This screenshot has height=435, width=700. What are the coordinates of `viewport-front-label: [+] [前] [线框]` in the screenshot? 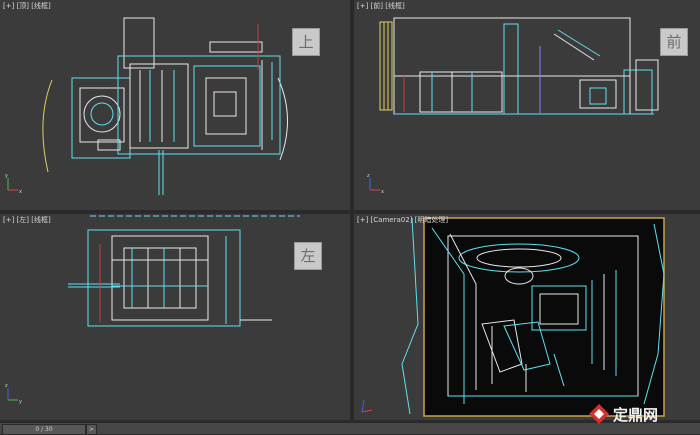 It's located at (381, 6).